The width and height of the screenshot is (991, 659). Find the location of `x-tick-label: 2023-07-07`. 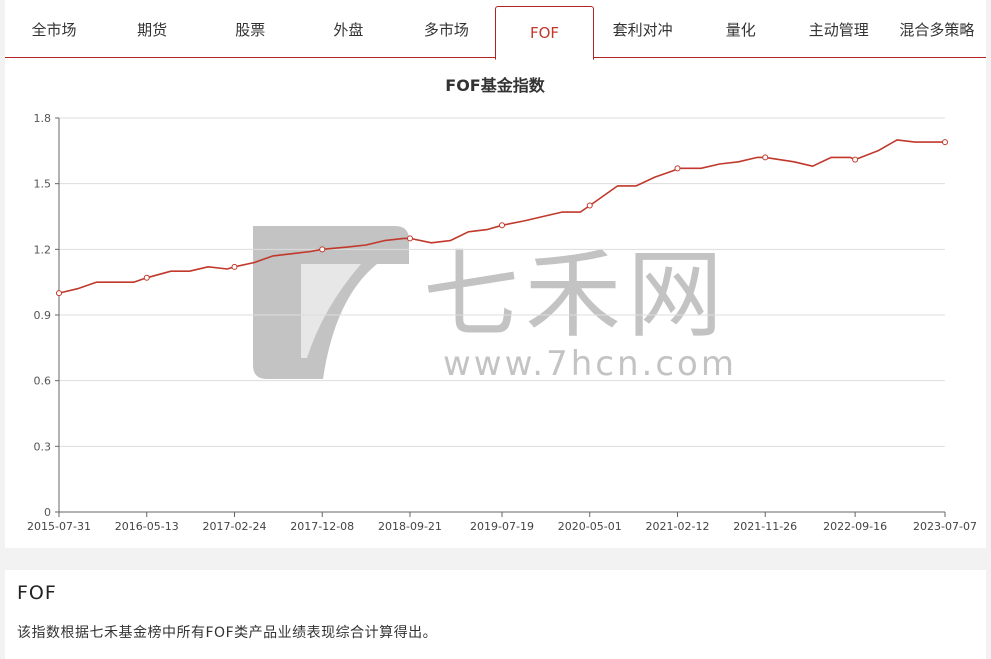

x-tick-label: 2023-07-07 is located at coordinates (945, 526).